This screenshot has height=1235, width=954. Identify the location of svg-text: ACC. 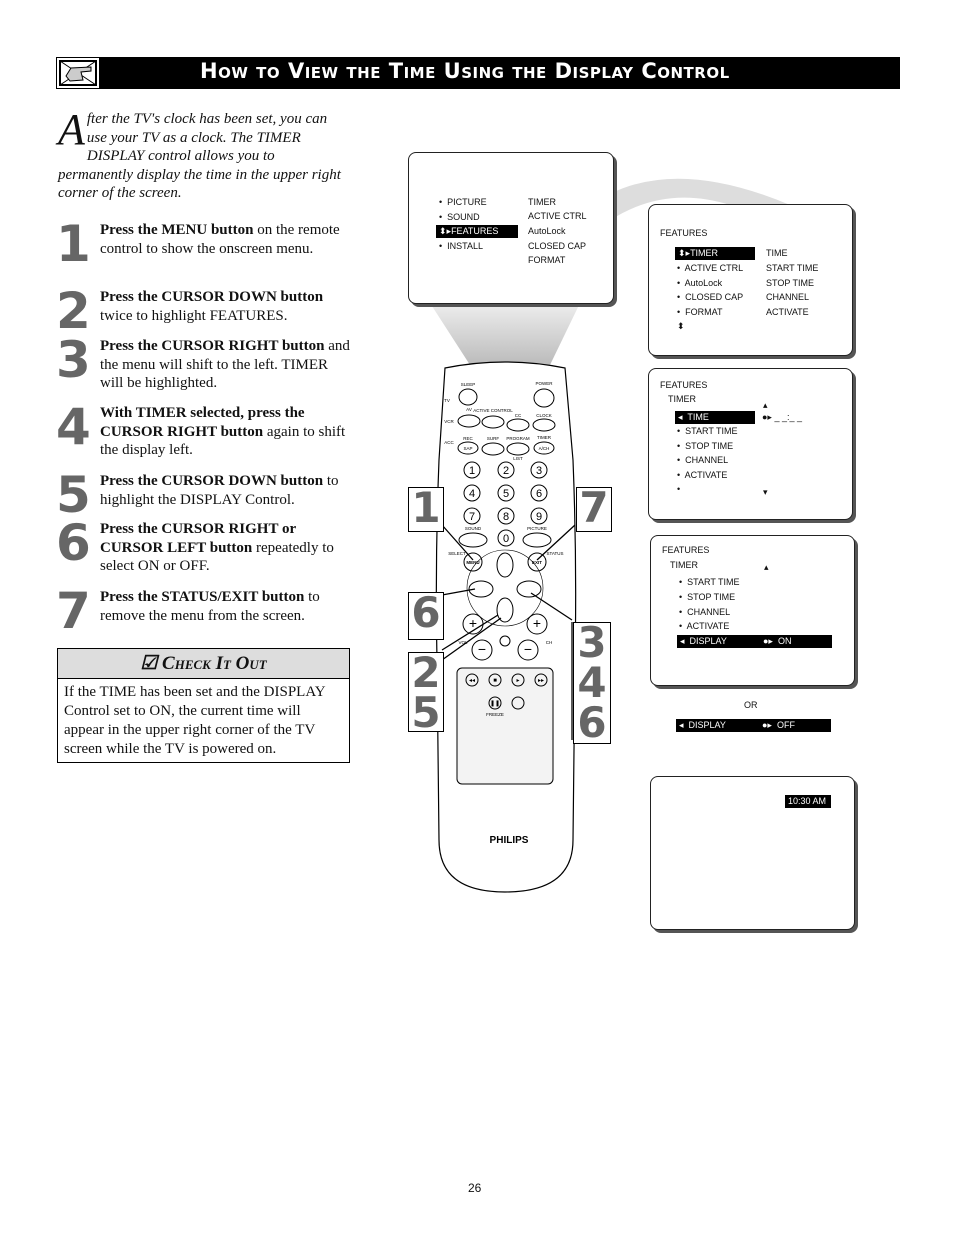
(449, 442).